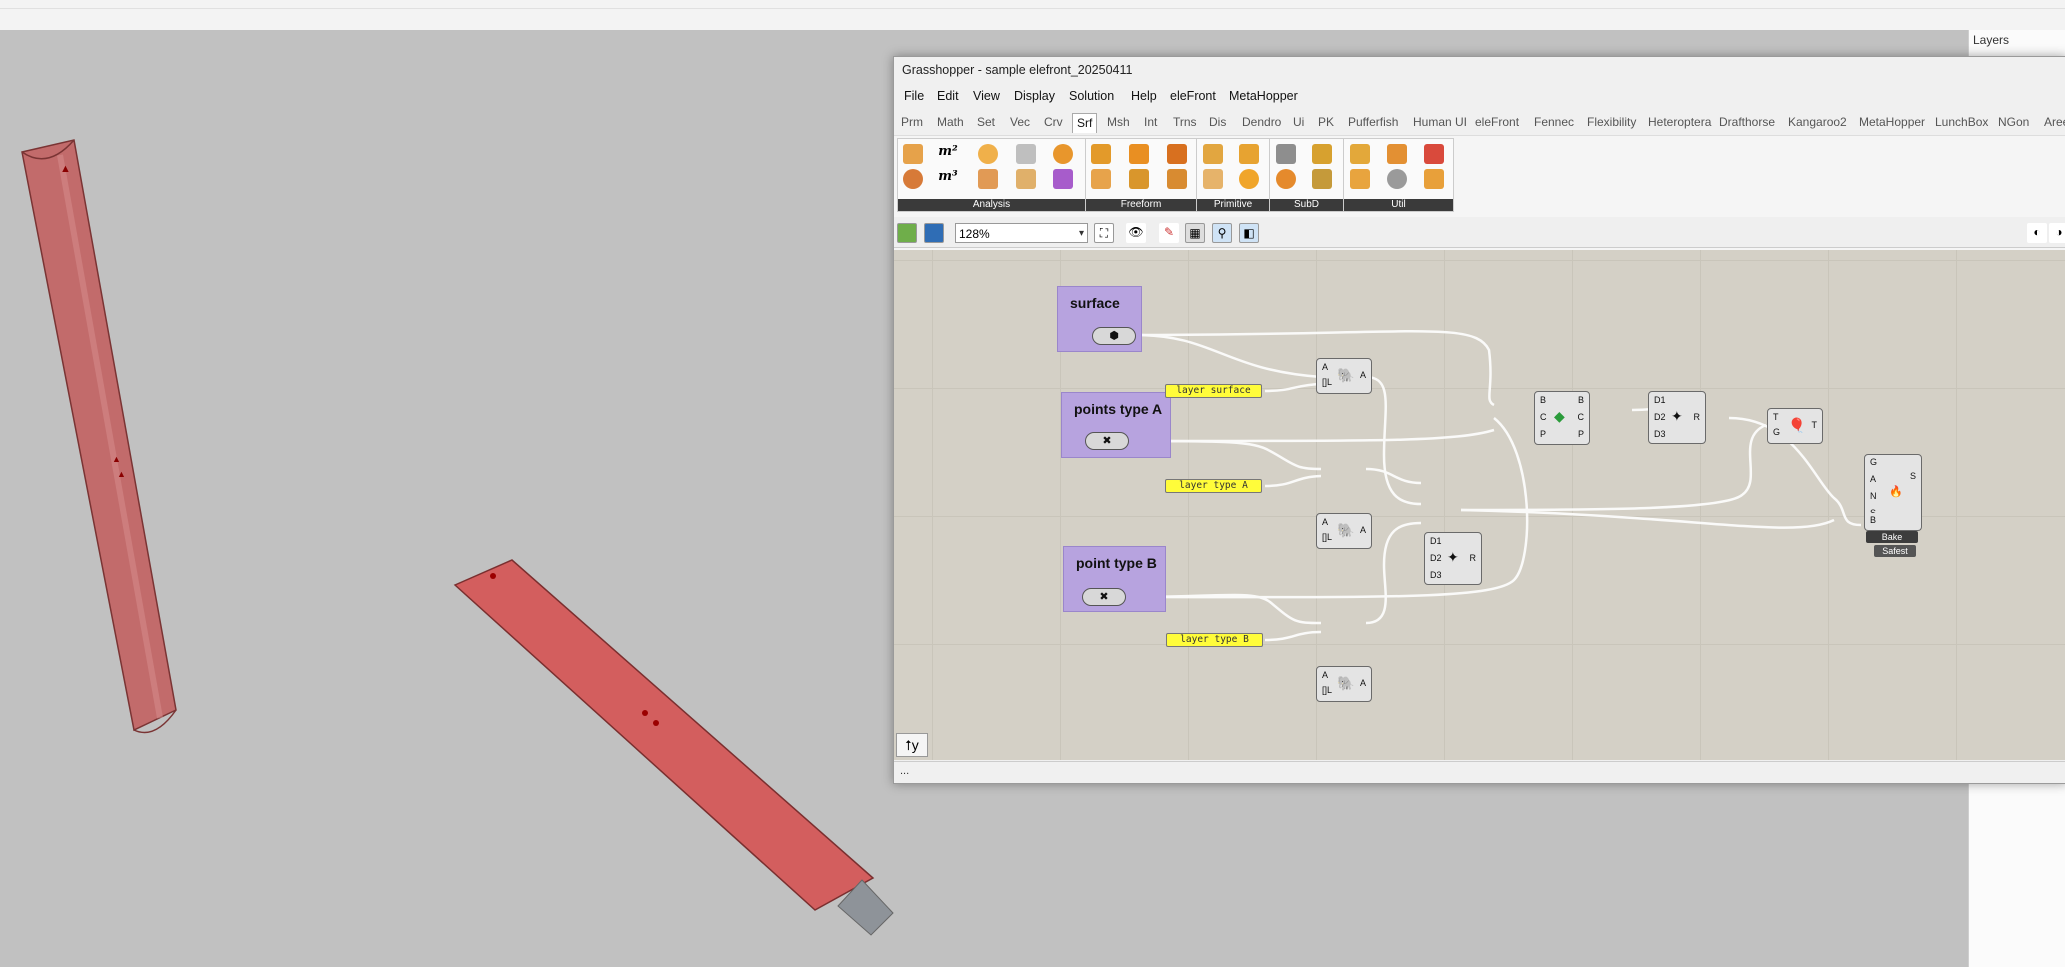 The image size is (2065, 967). I want to click on points-b-param: ✖, so click(1104, 597).